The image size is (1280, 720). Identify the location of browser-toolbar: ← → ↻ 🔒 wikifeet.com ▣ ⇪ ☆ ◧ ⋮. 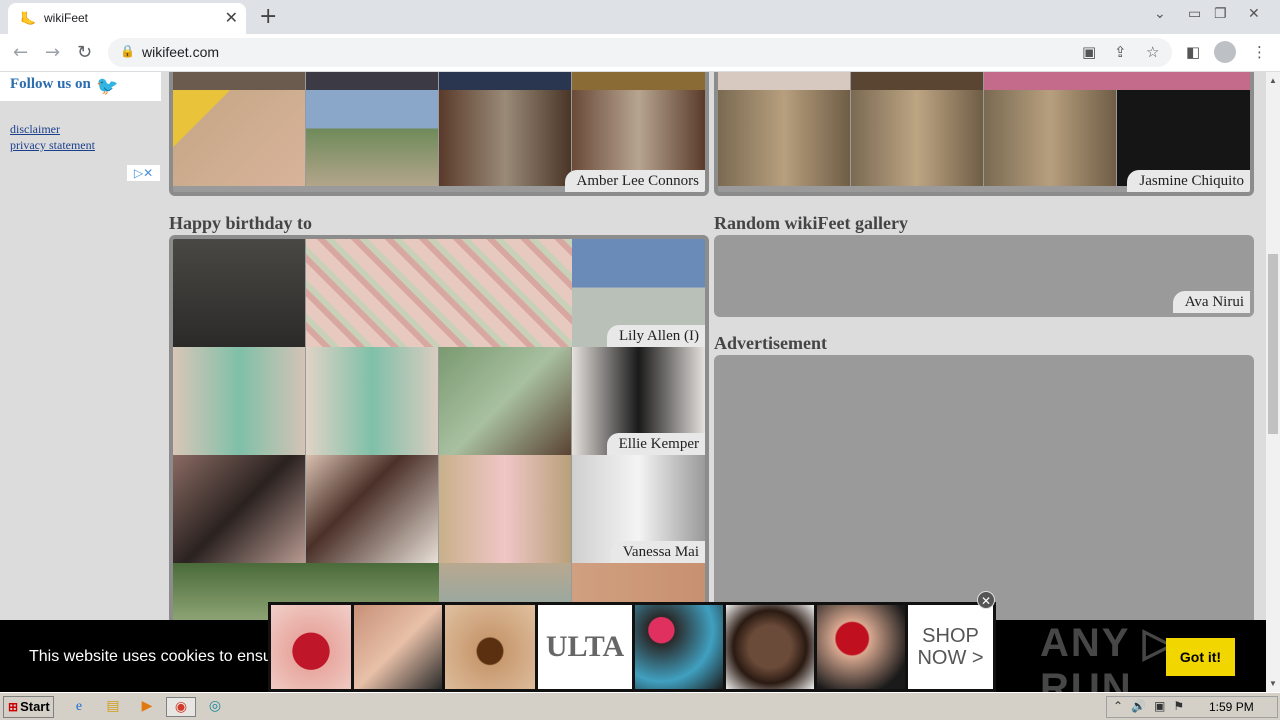
(640, 53).